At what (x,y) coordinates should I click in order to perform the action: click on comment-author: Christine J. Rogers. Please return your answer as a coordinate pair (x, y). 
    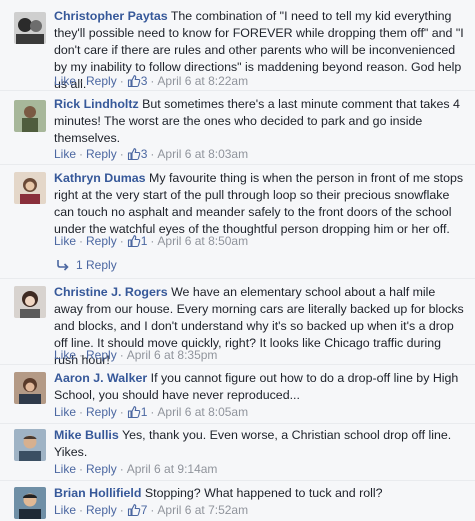
    Looking at the image, I should click on (111, 292).